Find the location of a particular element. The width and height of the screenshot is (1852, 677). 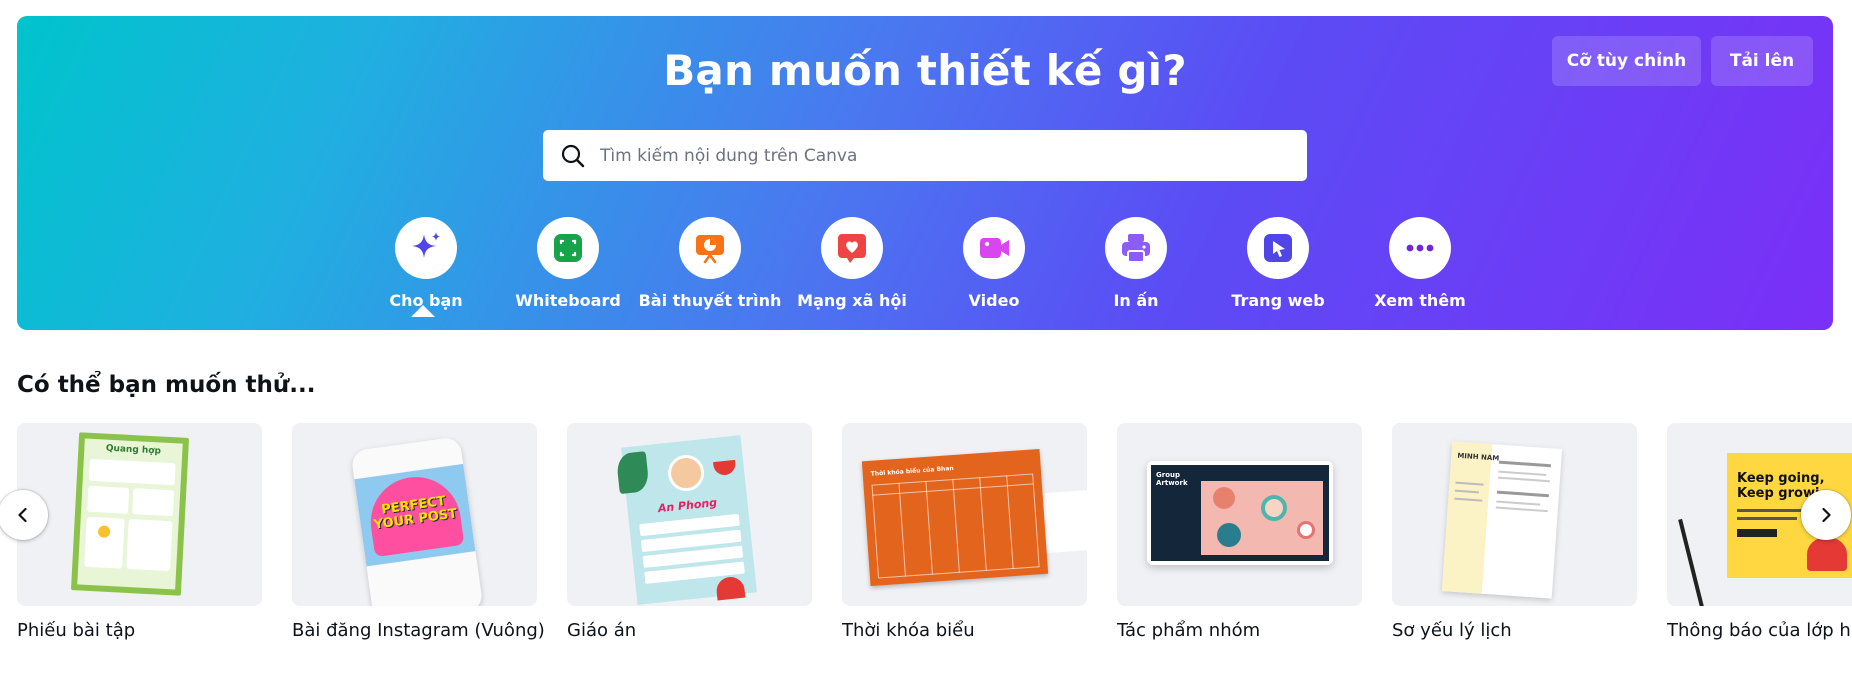

card-thumbnail: MINH NAM is located at coordinates (1514, 514).